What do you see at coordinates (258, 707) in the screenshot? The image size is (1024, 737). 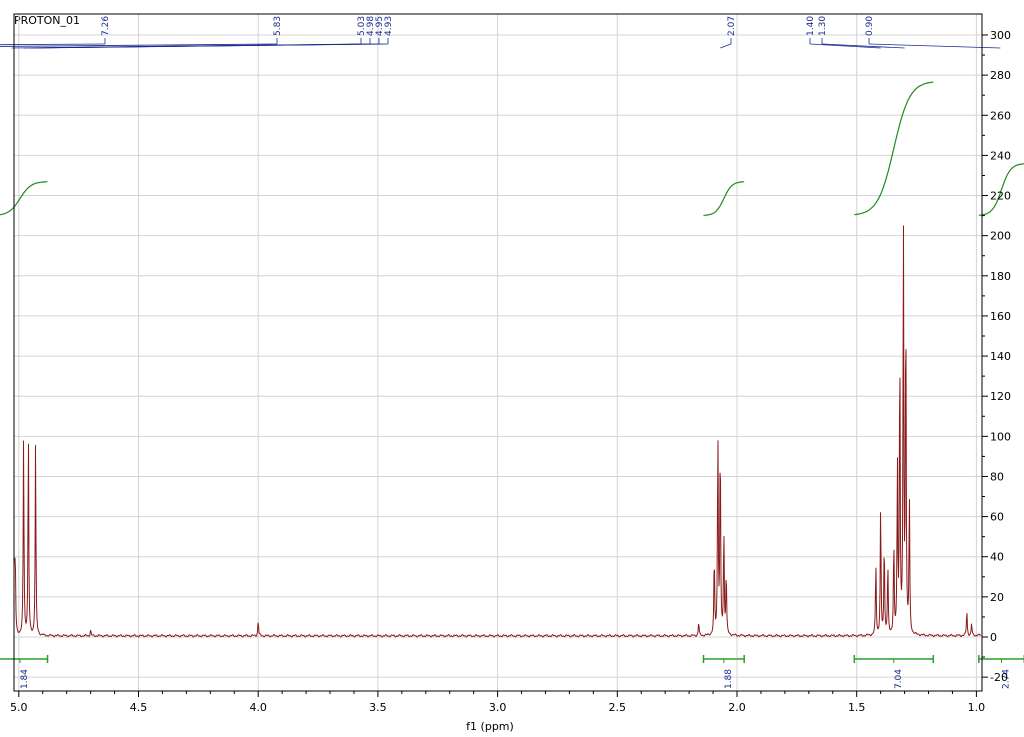 I see `x-tick-label: 4.0` at bounding box center [258, 707].